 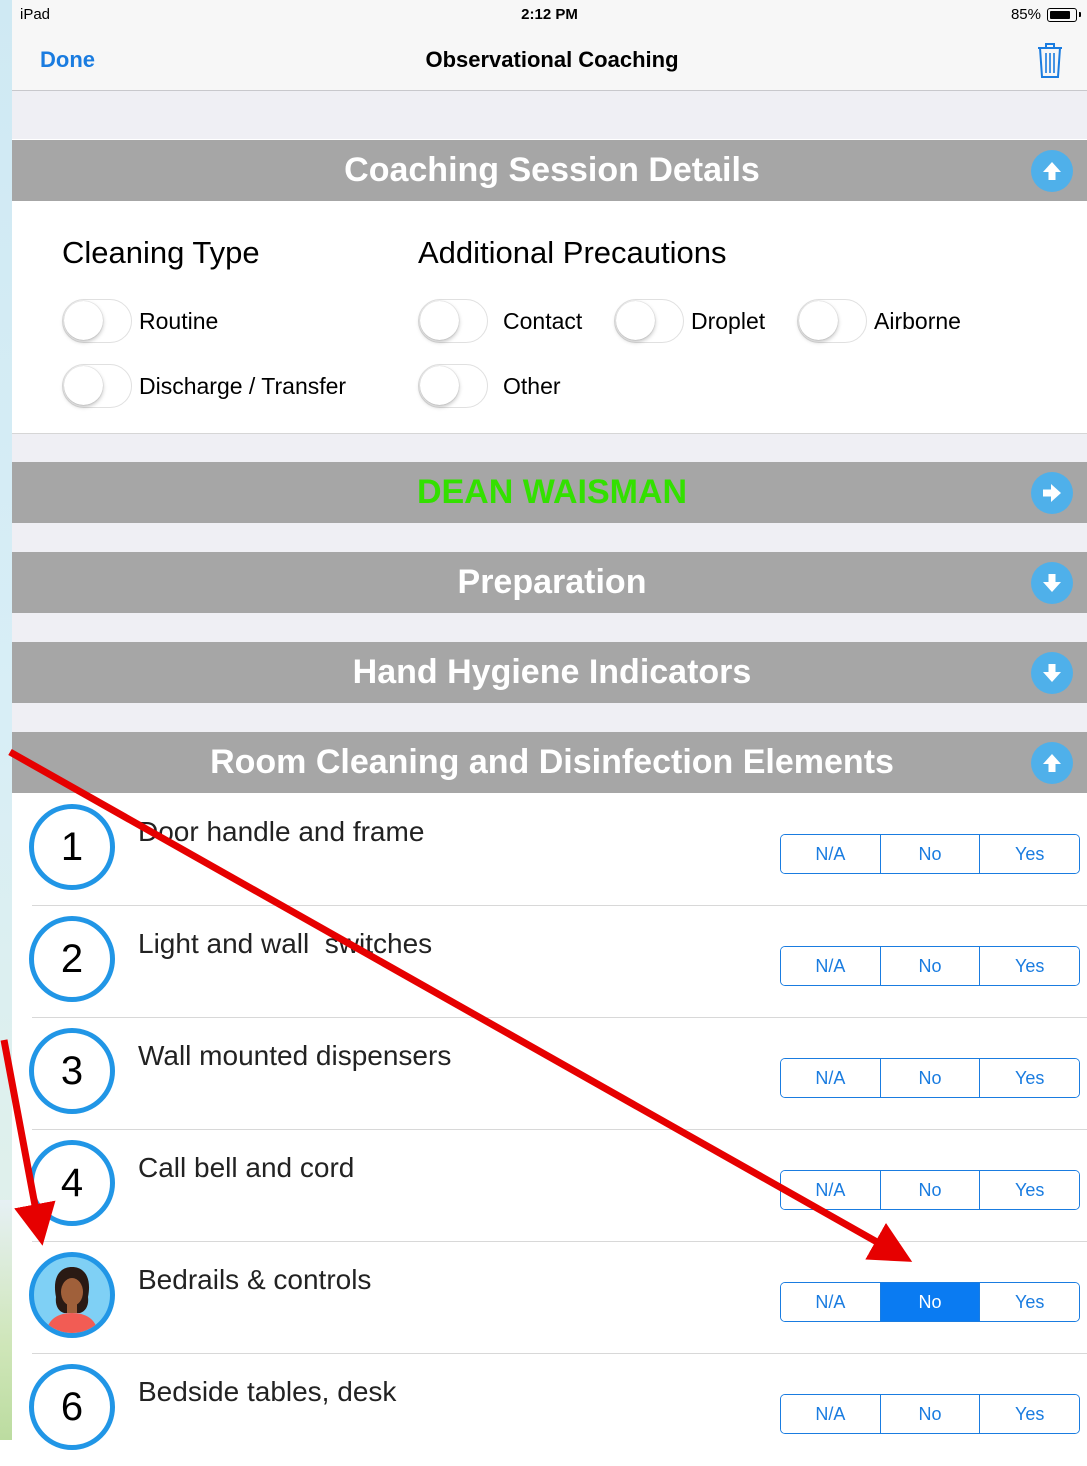 I want to click on contact-label: Contact, so click(x=543, y=321).